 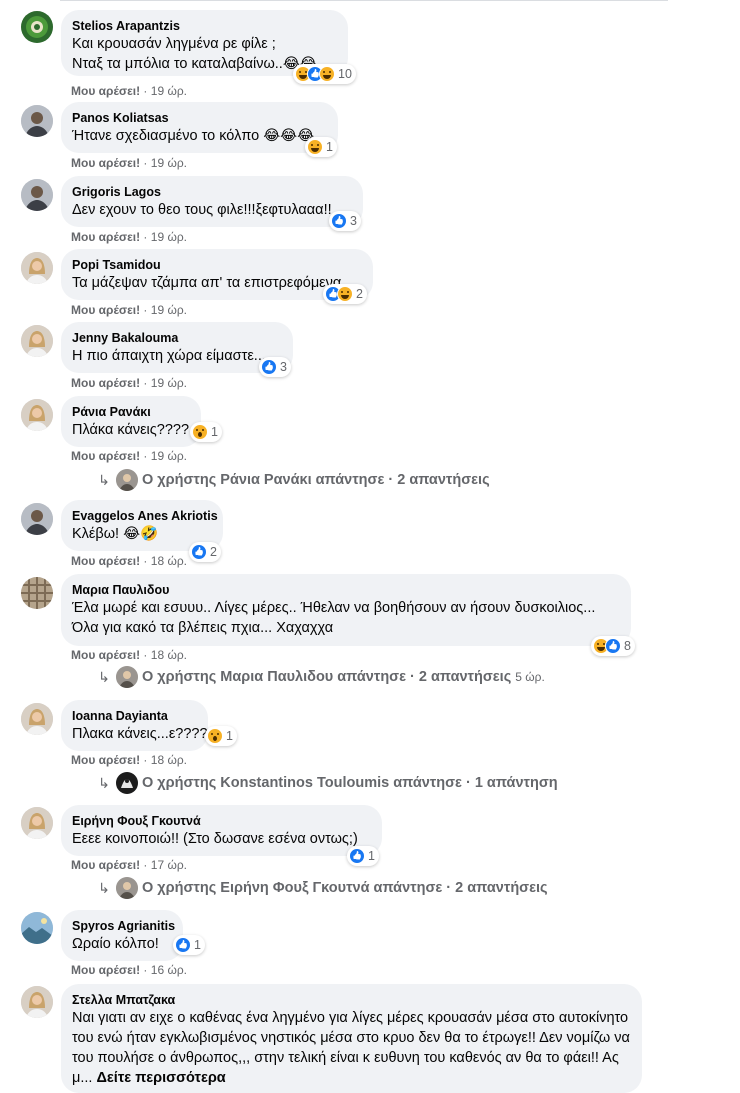 What do you see at coordinates (202, 210) in the screenshot?
I see `comment-text: Δεν εχουν το θεο τους φιλε!!!ξεφτυλααα!!` at bounding box center [202, 210].